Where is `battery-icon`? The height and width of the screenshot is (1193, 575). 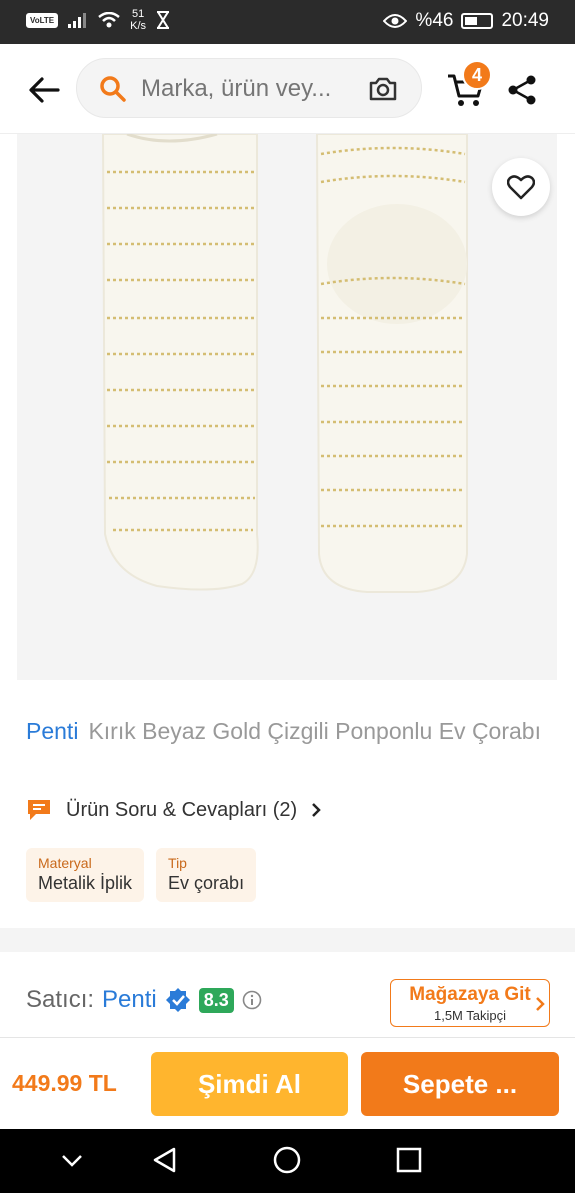
battery-icon is located at coordinates (477, 21).